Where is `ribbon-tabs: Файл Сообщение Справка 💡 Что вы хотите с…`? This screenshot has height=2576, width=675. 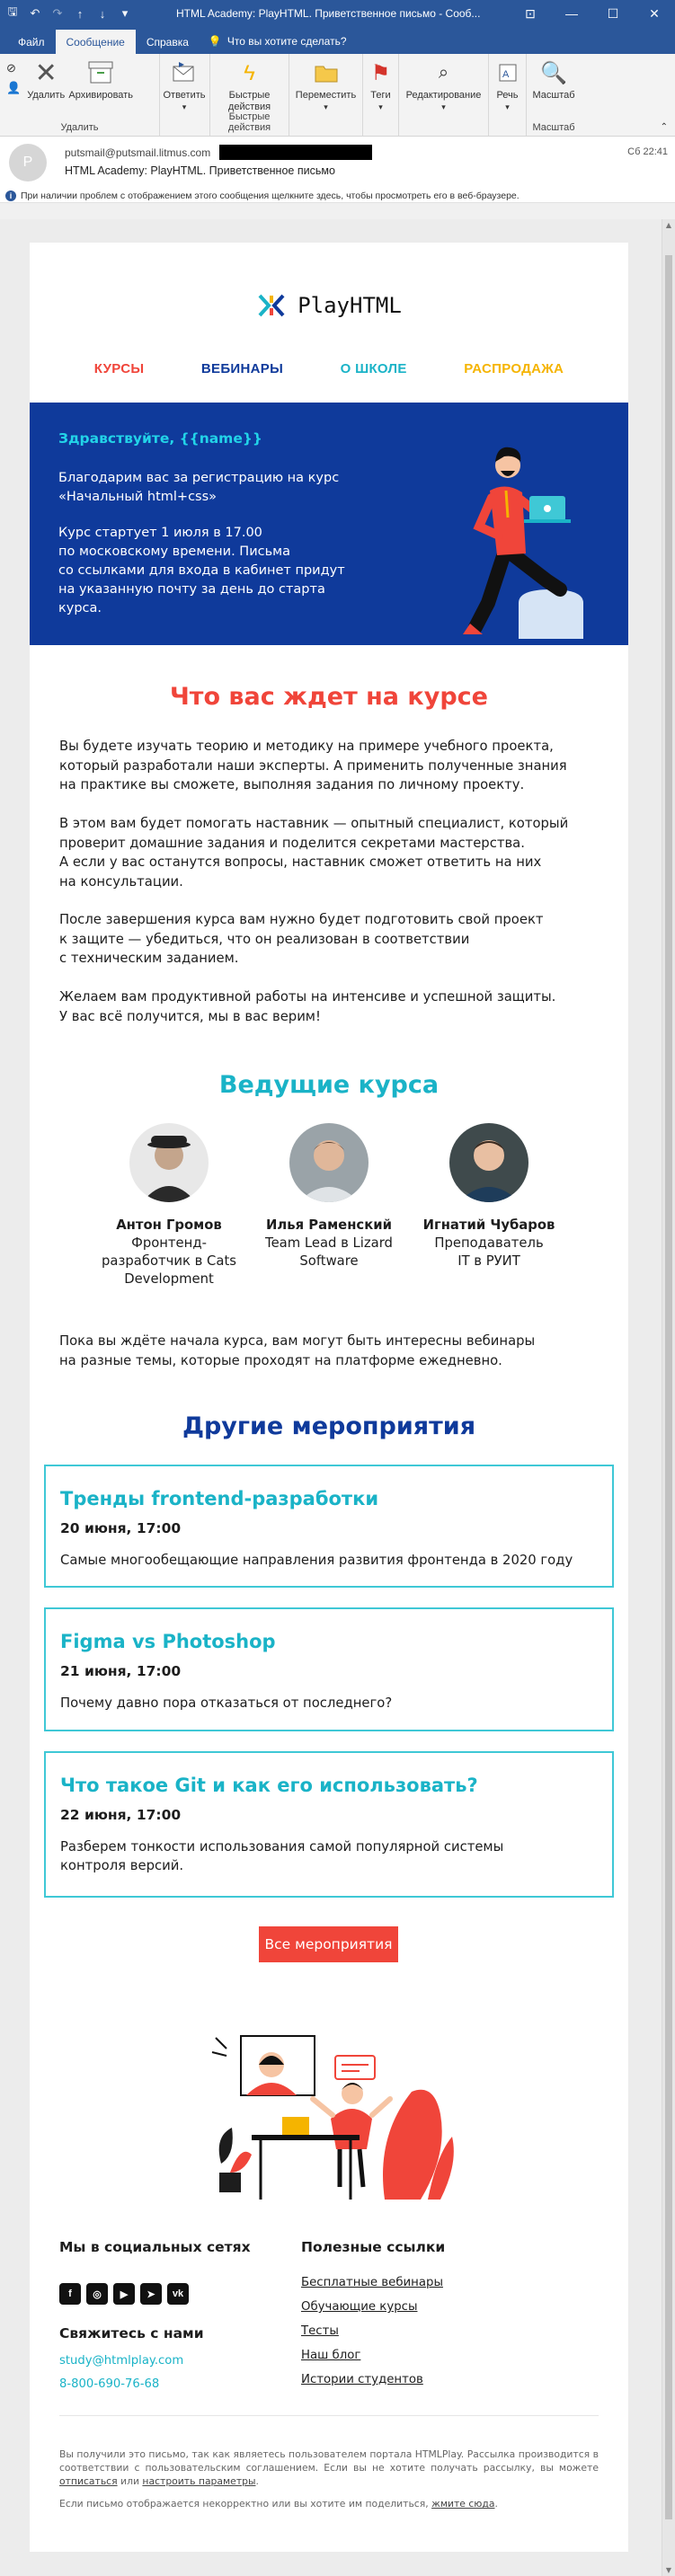 ribbon-tabs: Файл Сообщение Справка 💡 Что вы хотите с… is located at coordinates (337, 40).